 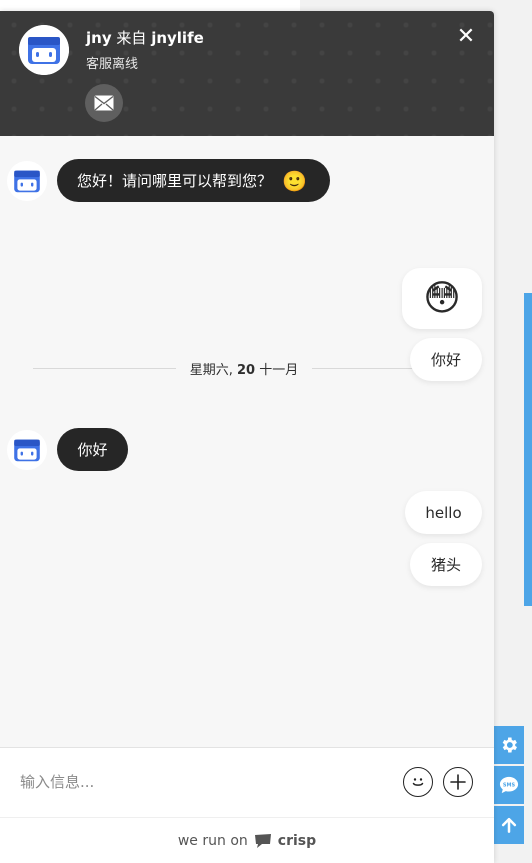 I want to click on gear-icon, so click(x=509, y=745).